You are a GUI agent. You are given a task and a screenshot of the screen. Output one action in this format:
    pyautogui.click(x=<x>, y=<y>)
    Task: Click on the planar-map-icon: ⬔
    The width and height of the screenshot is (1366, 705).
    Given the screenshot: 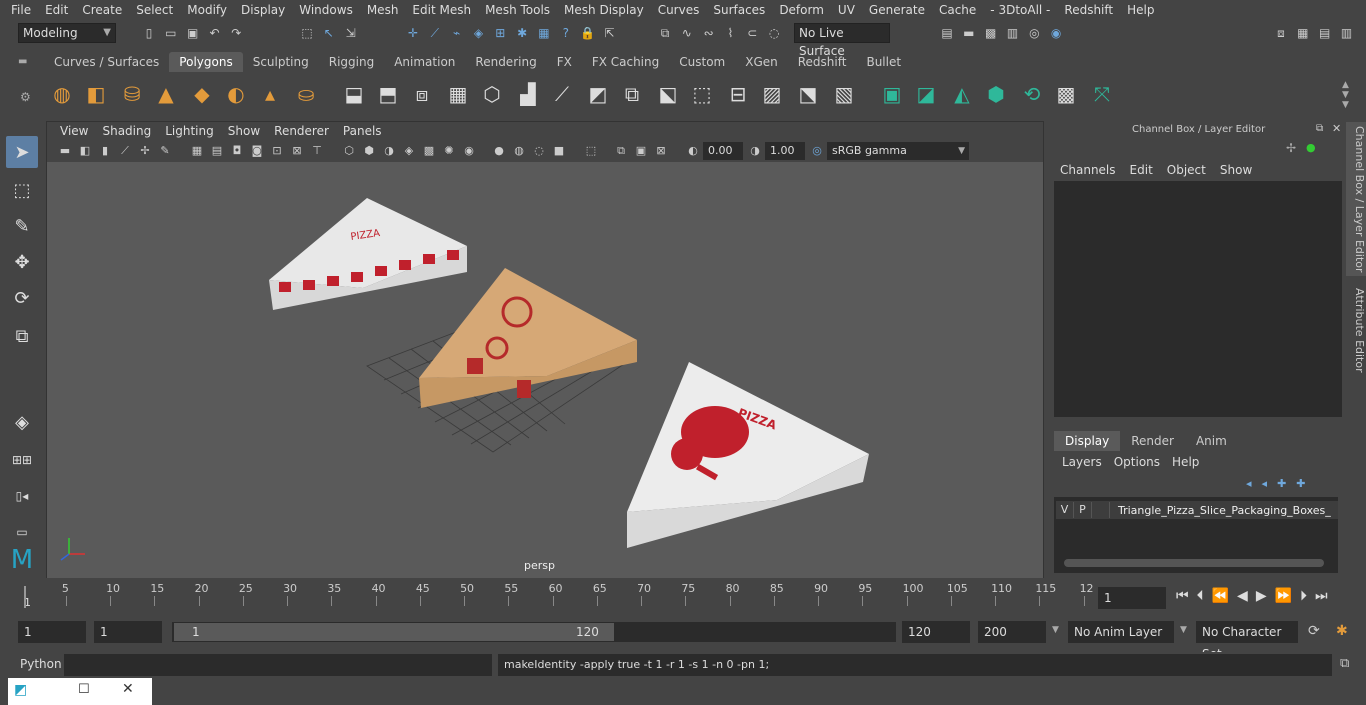 What is the action you would take?
    pyautogui.click(x=808, y=94)
    